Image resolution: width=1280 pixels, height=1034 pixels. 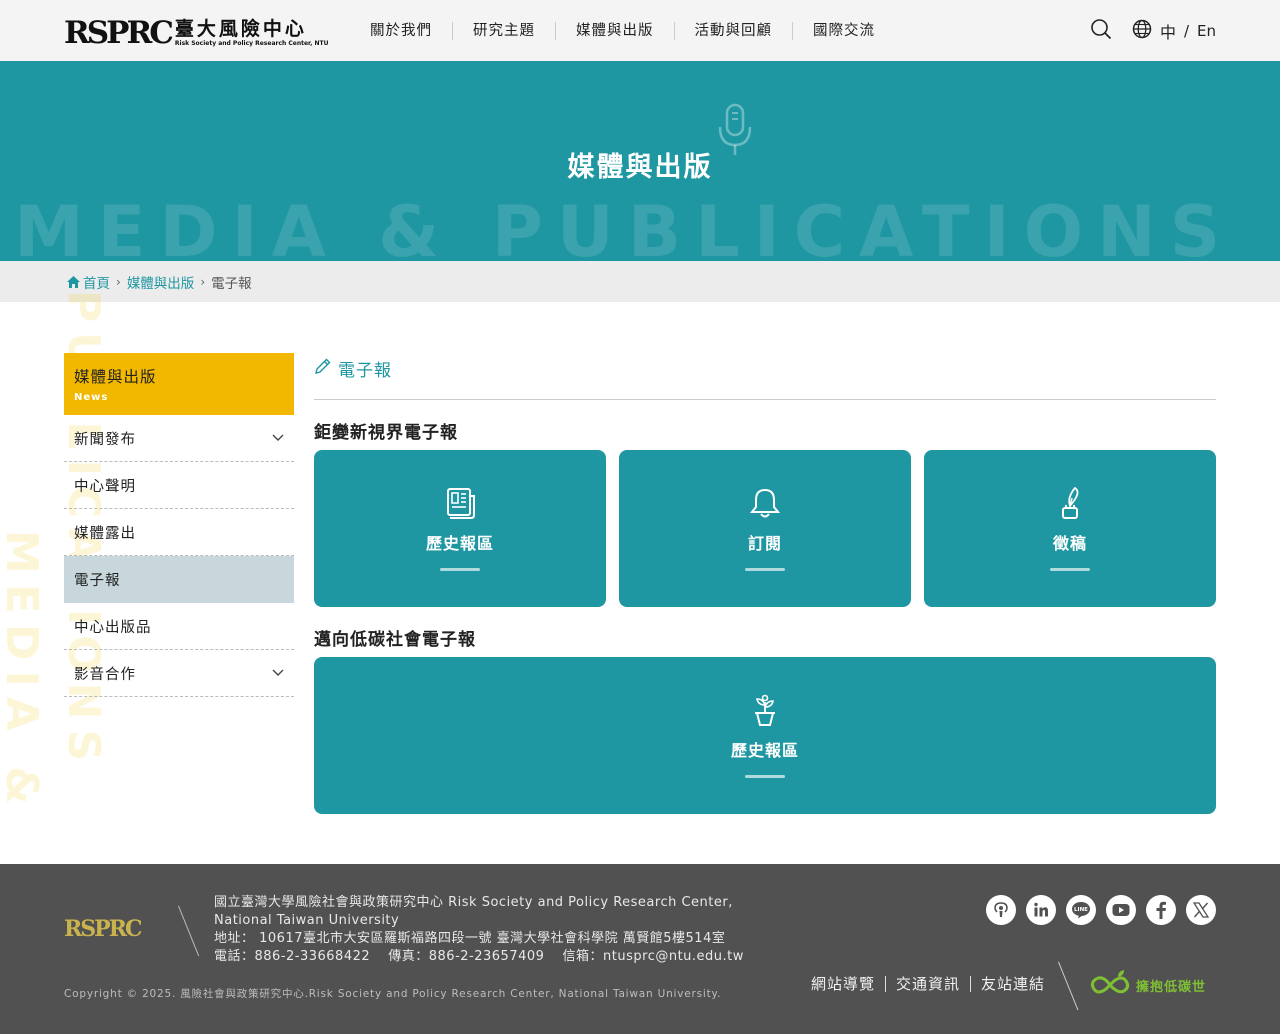 I want to click on sidebar: 媒體與出版 News 新聞發布 中心聲明 媒體露出 電子報 中心出版品 影音合作, so click(x=179, y=525).